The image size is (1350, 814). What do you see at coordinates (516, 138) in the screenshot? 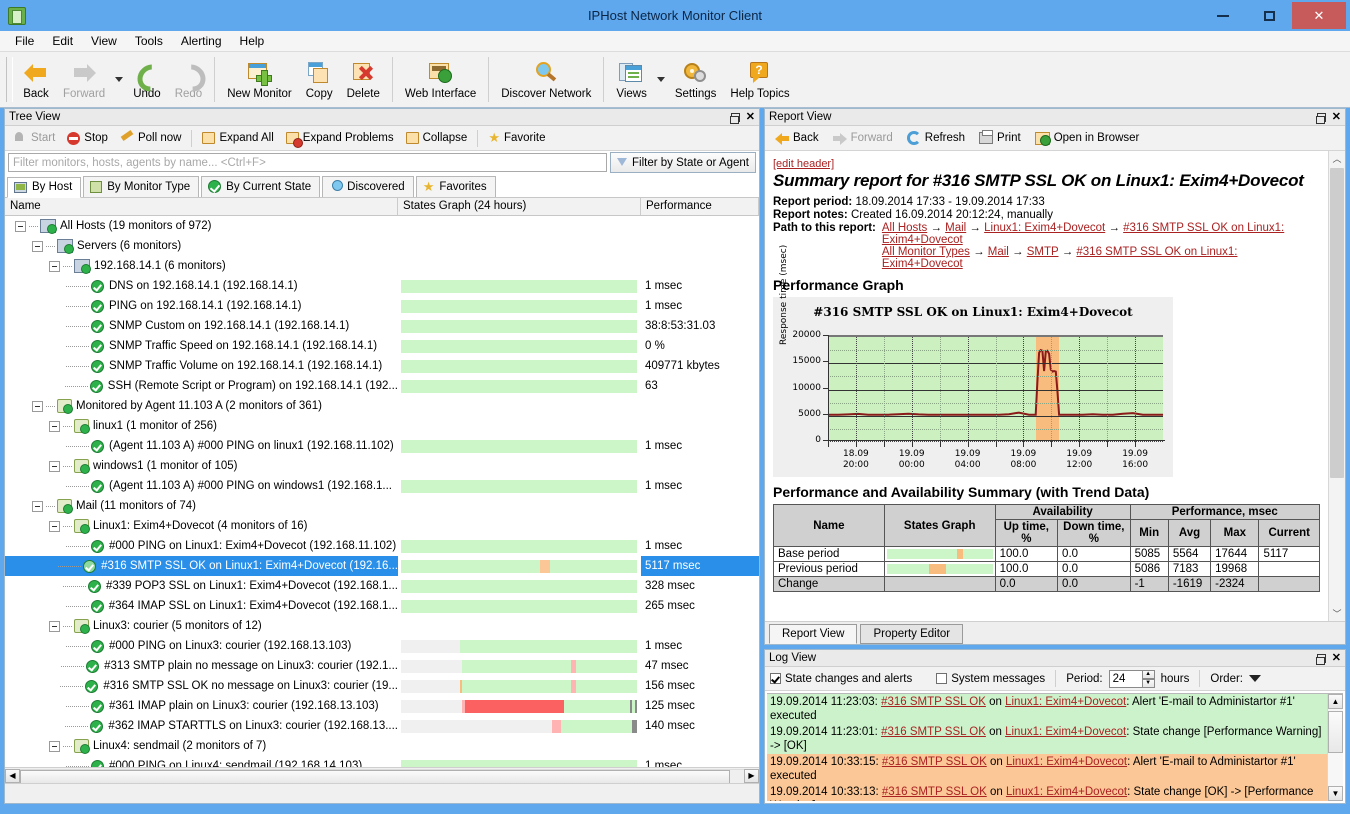
I see `tree-favorite-button: ★ Favorite` at bounding box center [516, 138].